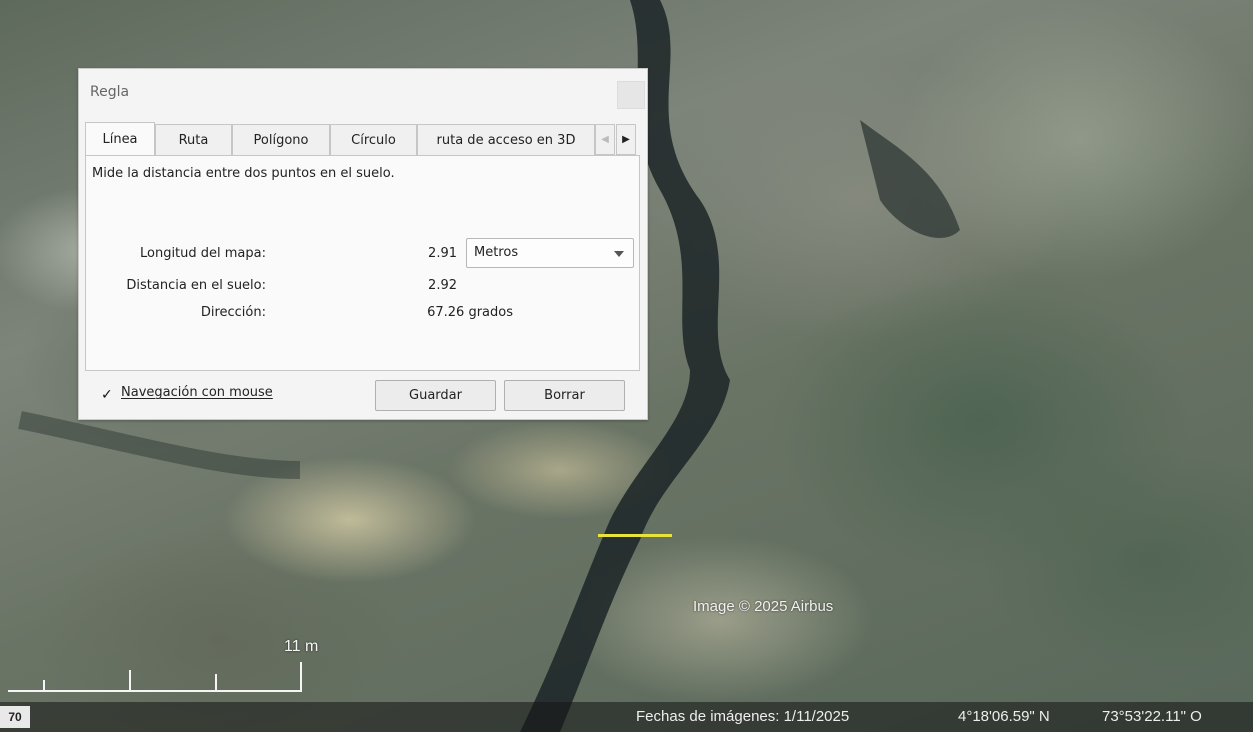 The width and height of the screenshot is (1253, 732). Describe the element at coordinates (107, 395) in the screenshot. I see `checkmark-icon: ✓` at that location.